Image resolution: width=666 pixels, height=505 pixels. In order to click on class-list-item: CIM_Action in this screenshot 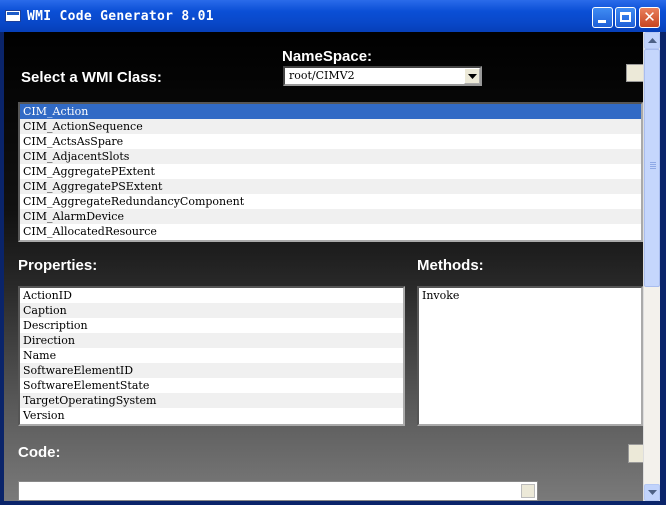, I will do `click(330, 111)`.